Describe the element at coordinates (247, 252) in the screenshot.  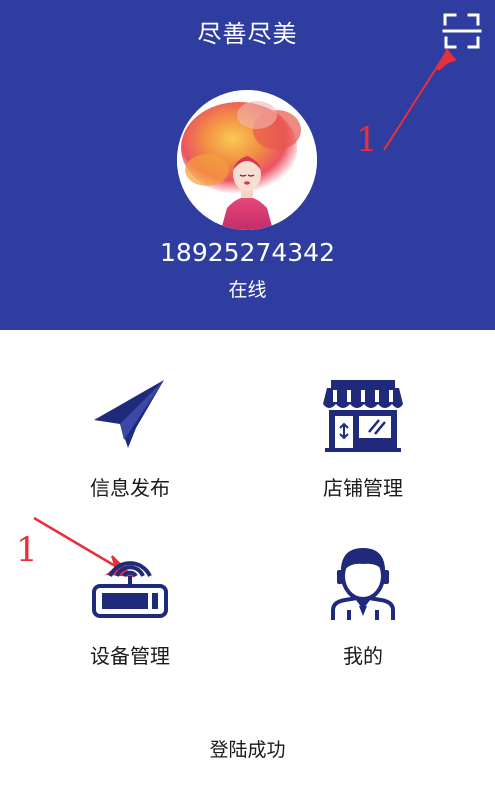
I see `phone-number: 18925274342` at that location.